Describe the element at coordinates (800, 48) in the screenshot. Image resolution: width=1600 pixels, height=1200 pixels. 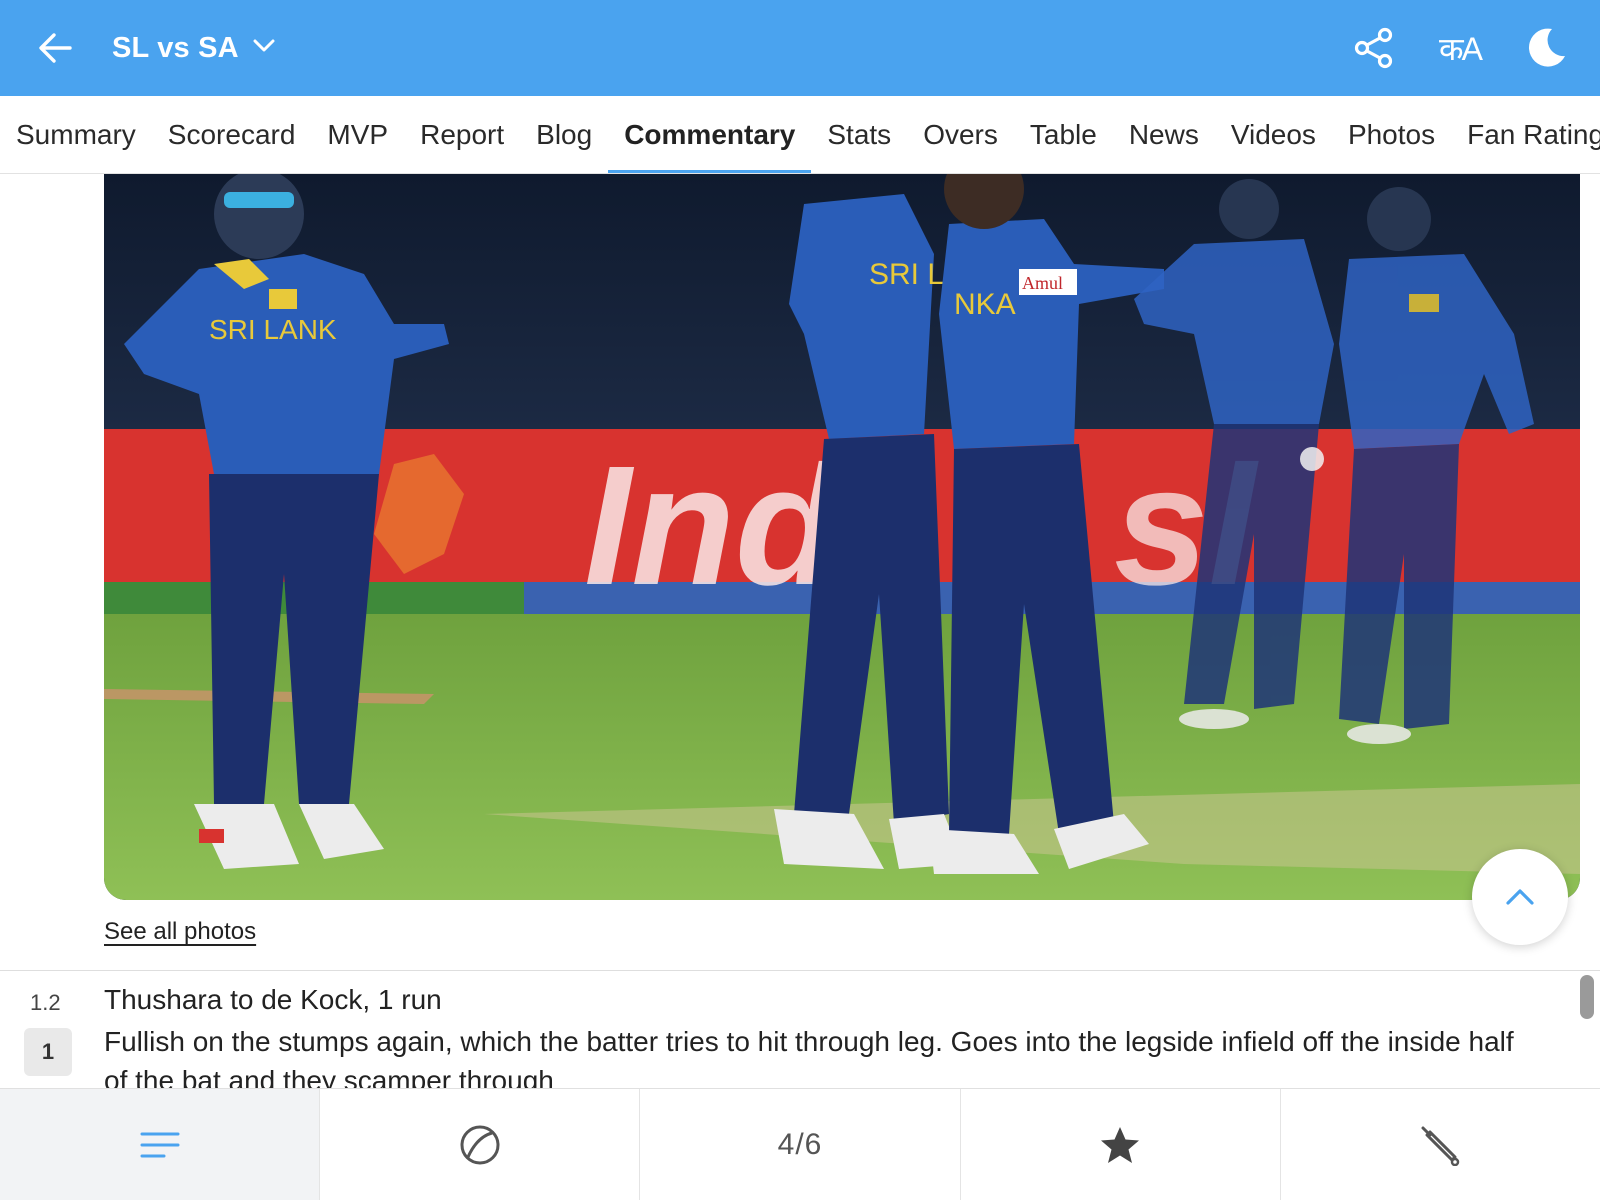
I see `app-header: SL vs SA कA` at that location.